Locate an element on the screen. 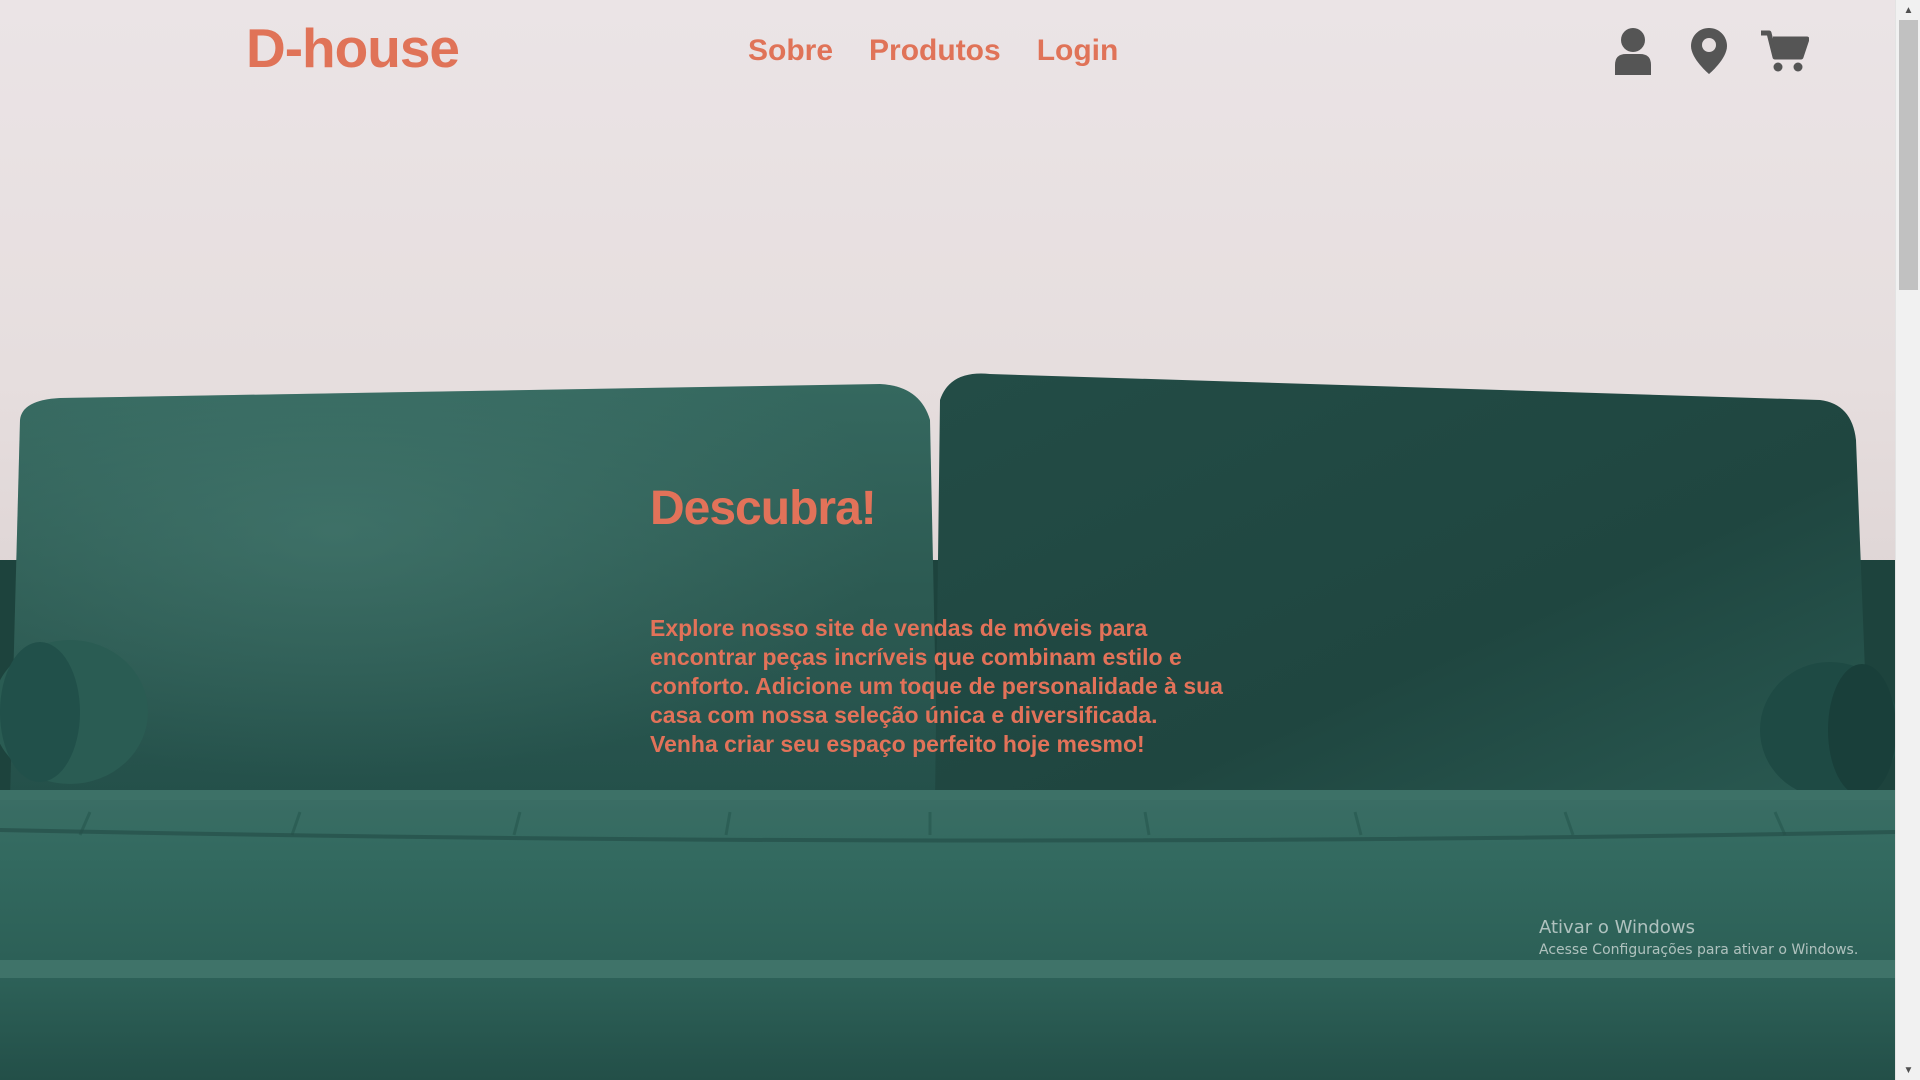 The height and width of the screenshot is (1080, 1920). cart-icon is located at coordinates (1785, 51).